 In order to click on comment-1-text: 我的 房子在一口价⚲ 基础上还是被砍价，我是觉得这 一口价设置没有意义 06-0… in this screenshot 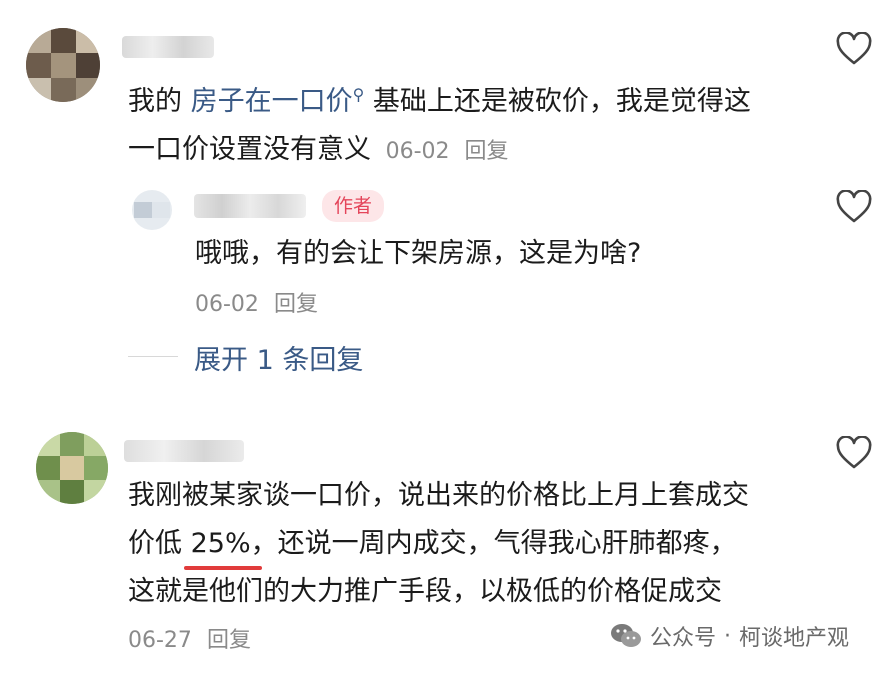, I will do `click(439, 125)`.